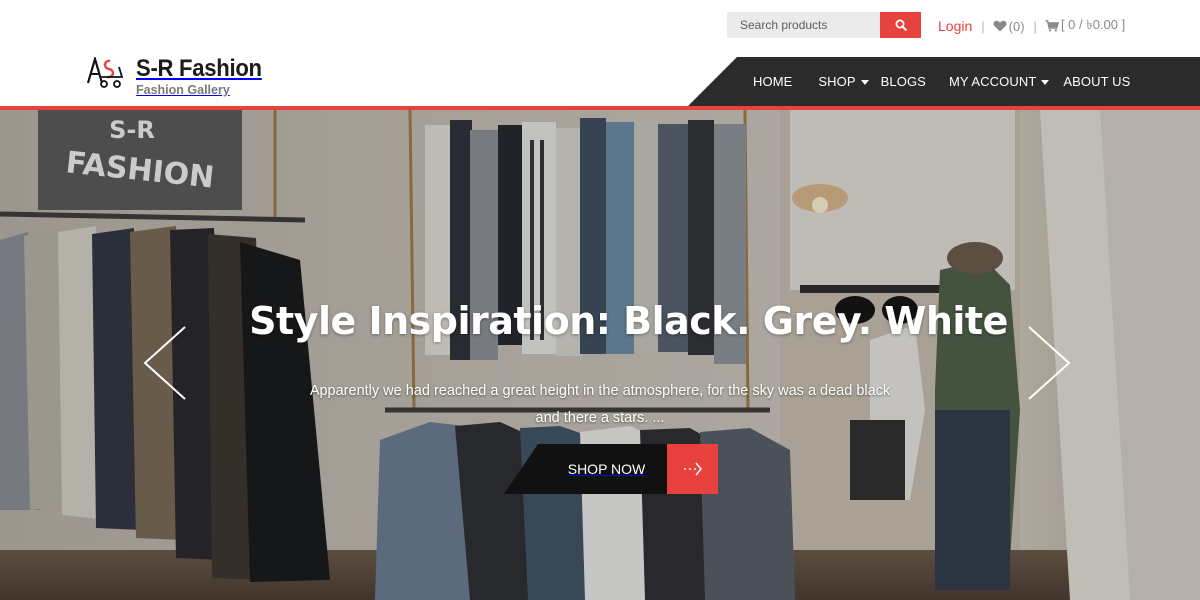 The image size is (1200, 600). I want to click on s-r-fashion-logo, so click(105, 72).